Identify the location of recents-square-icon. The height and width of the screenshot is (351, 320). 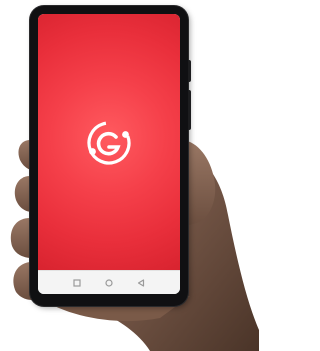
(77, 283).